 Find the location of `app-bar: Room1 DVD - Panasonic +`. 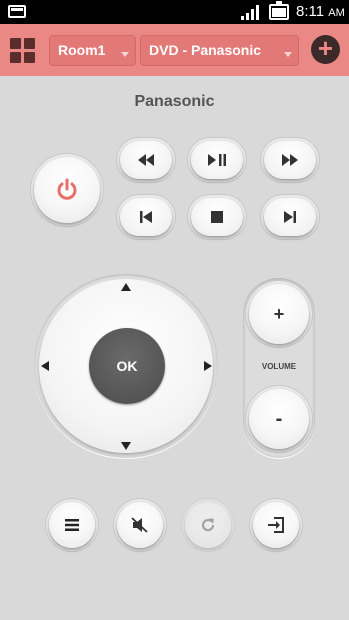

app-bar: Room1 DVD - Panasonic + is located at coordinates (174, 50).